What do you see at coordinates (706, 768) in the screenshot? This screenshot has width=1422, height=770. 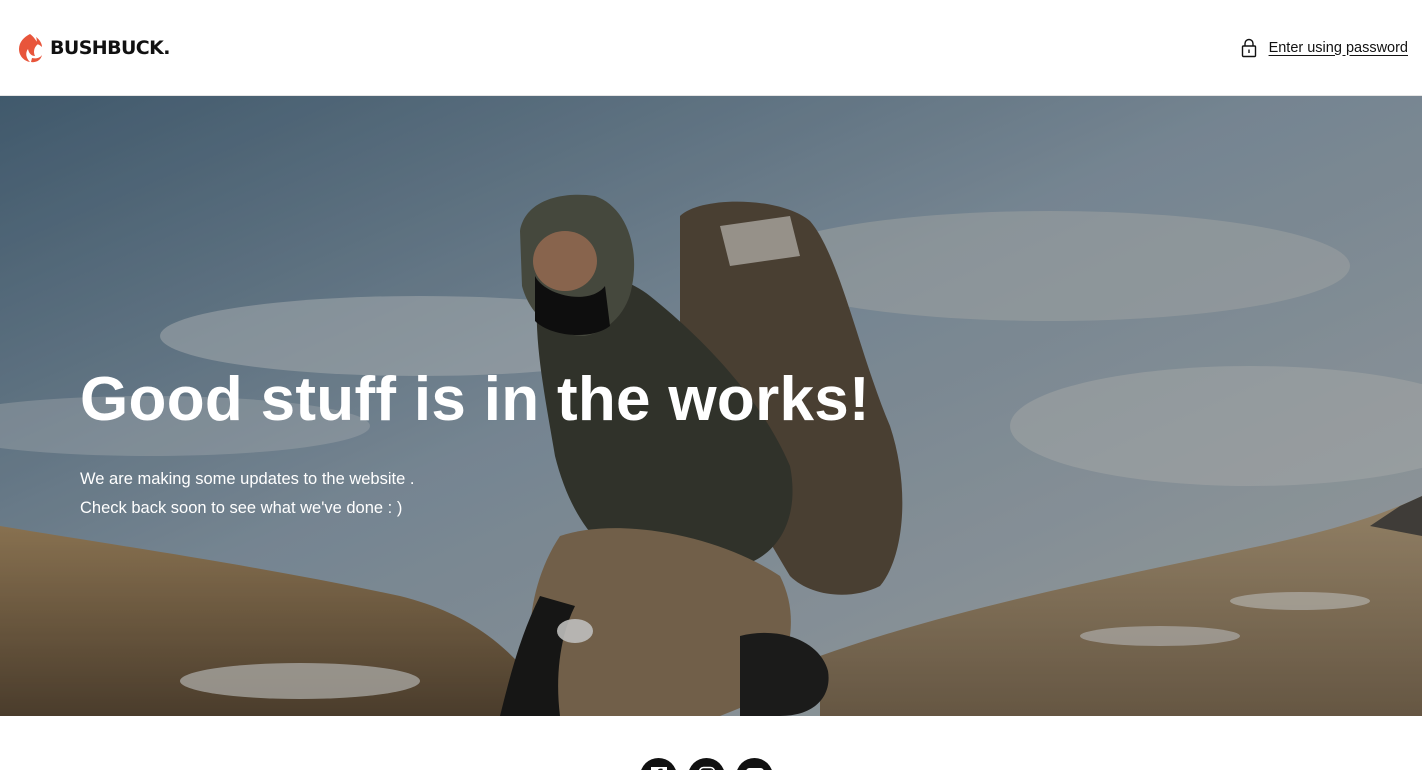 I see `instagram-icon` at bounding box center [706, 768].